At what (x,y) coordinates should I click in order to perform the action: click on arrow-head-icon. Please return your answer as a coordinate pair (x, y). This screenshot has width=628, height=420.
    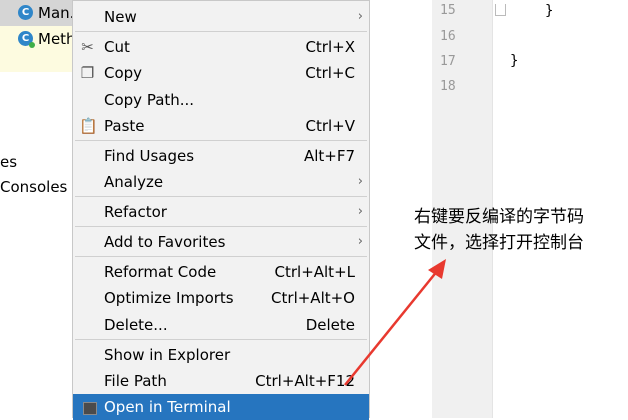
    Looking at the image, I should click on (437, 269).